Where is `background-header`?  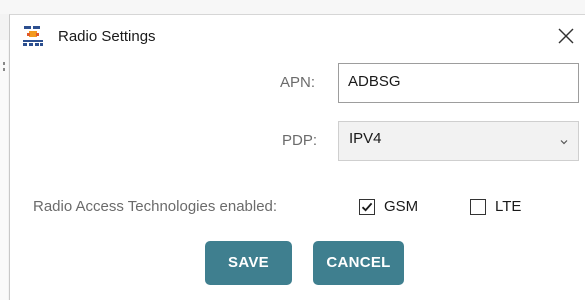
background-header is located at coordinates (292, 7).